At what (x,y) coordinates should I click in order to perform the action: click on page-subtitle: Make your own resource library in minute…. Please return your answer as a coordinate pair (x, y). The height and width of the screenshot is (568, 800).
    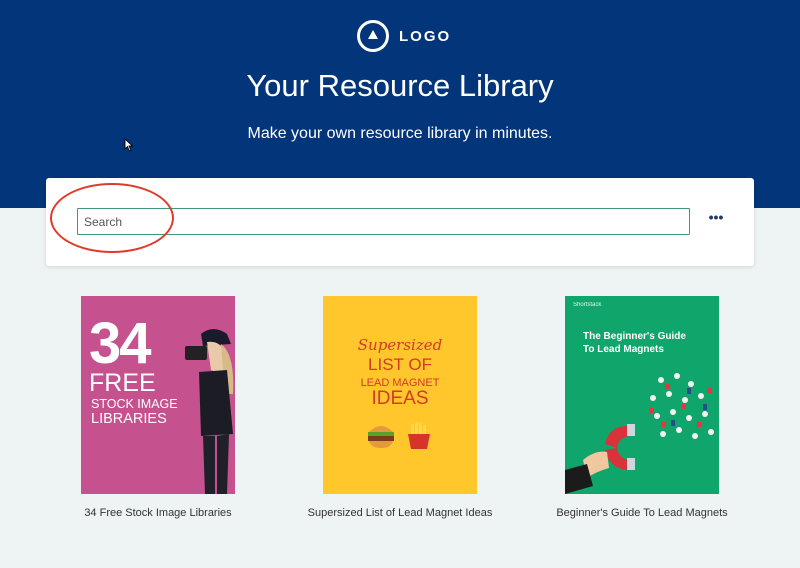
    Looking at the image, I should click on (400, 133).